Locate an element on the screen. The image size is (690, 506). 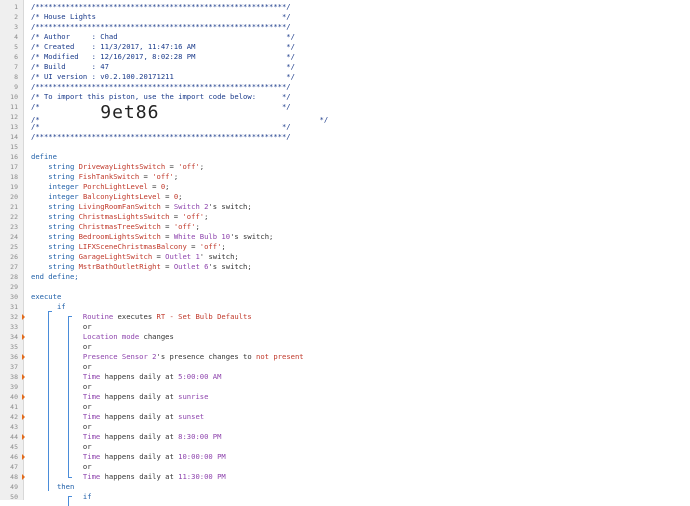
line-number: 41 is located at coordinates (14, 407).